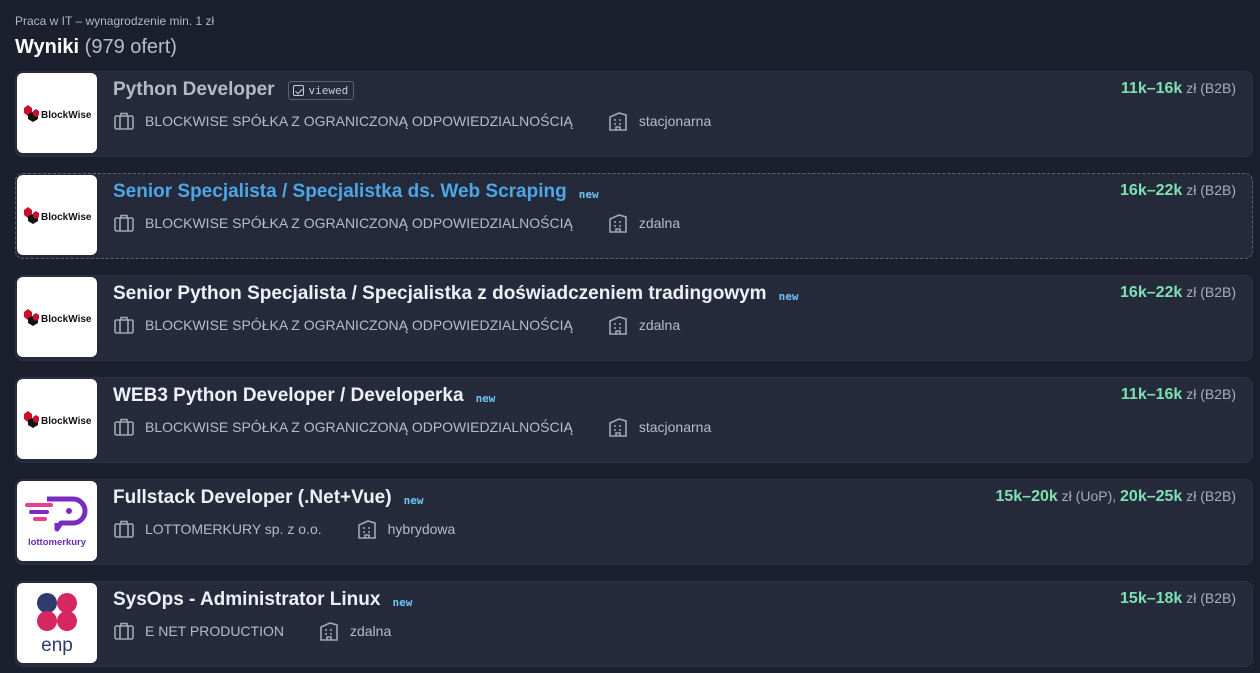  What do you see at coordinates (233, 529) in the screenshot?
I see `company-name: LOTTOMERKURY sp. z o.o.` at bounding box center [233, 529].